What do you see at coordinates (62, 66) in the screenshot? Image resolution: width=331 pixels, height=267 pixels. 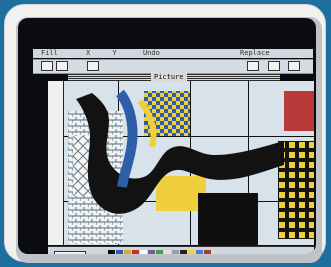 I see `brush-icon` at bounding box center [62, 66].